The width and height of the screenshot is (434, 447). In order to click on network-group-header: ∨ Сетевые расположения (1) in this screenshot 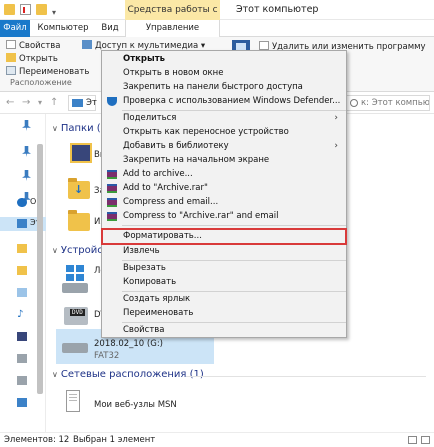, I will do `click(128, 374)`.